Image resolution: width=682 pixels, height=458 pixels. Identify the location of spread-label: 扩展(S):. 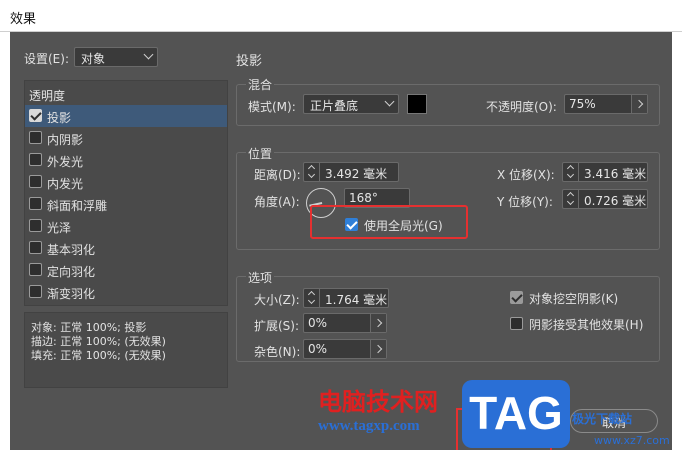
(277, 326).